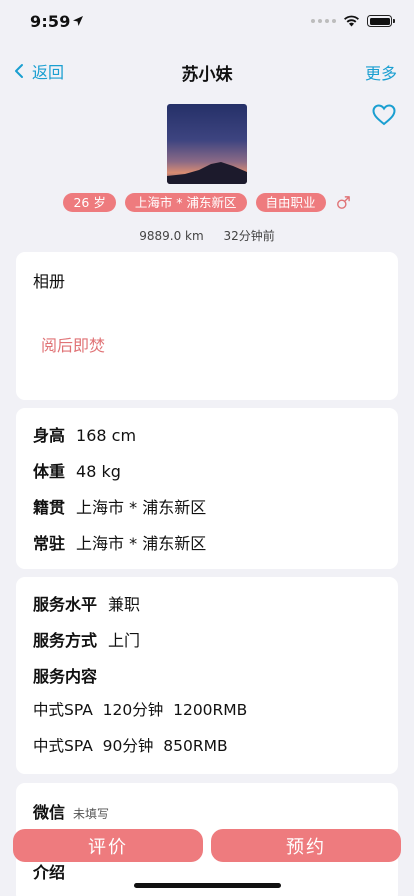 This screenshot has height=896, width=414. Describe the element at coordinates (207, 681) in the screenshot. I see `service-content-row: 服务内容` at that location.